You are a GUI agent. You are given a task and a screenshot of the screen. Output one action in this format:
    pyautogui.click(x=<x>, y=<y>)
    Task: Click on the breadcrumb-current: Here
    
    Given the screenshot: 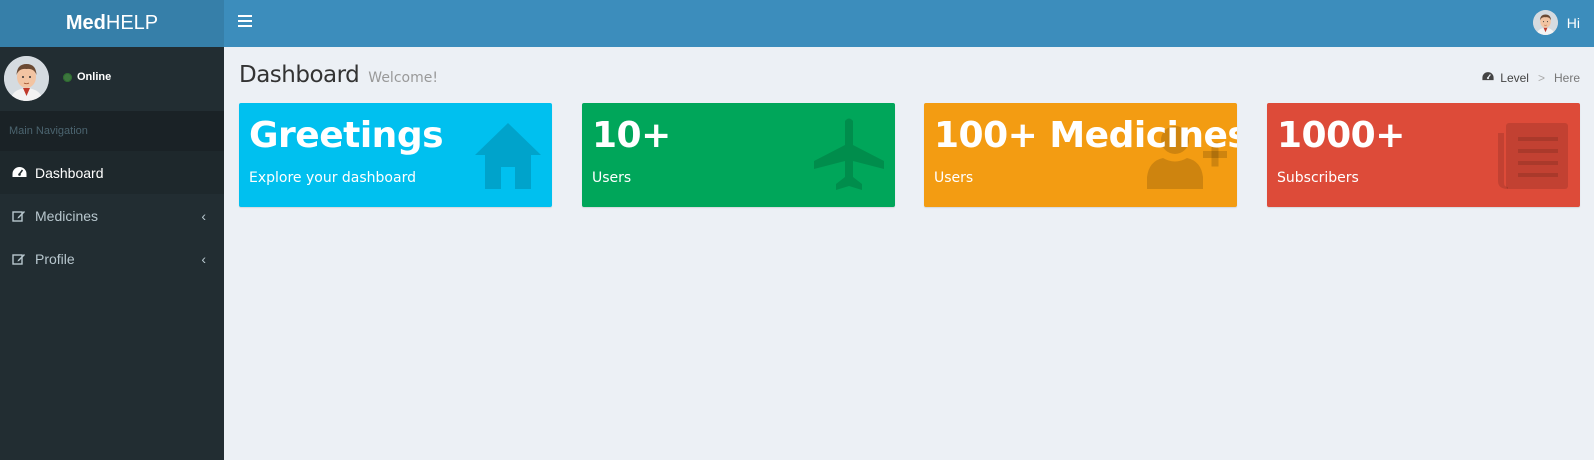 What is the action you would take?
    pyautogui.click(x=1566, y=78)
    